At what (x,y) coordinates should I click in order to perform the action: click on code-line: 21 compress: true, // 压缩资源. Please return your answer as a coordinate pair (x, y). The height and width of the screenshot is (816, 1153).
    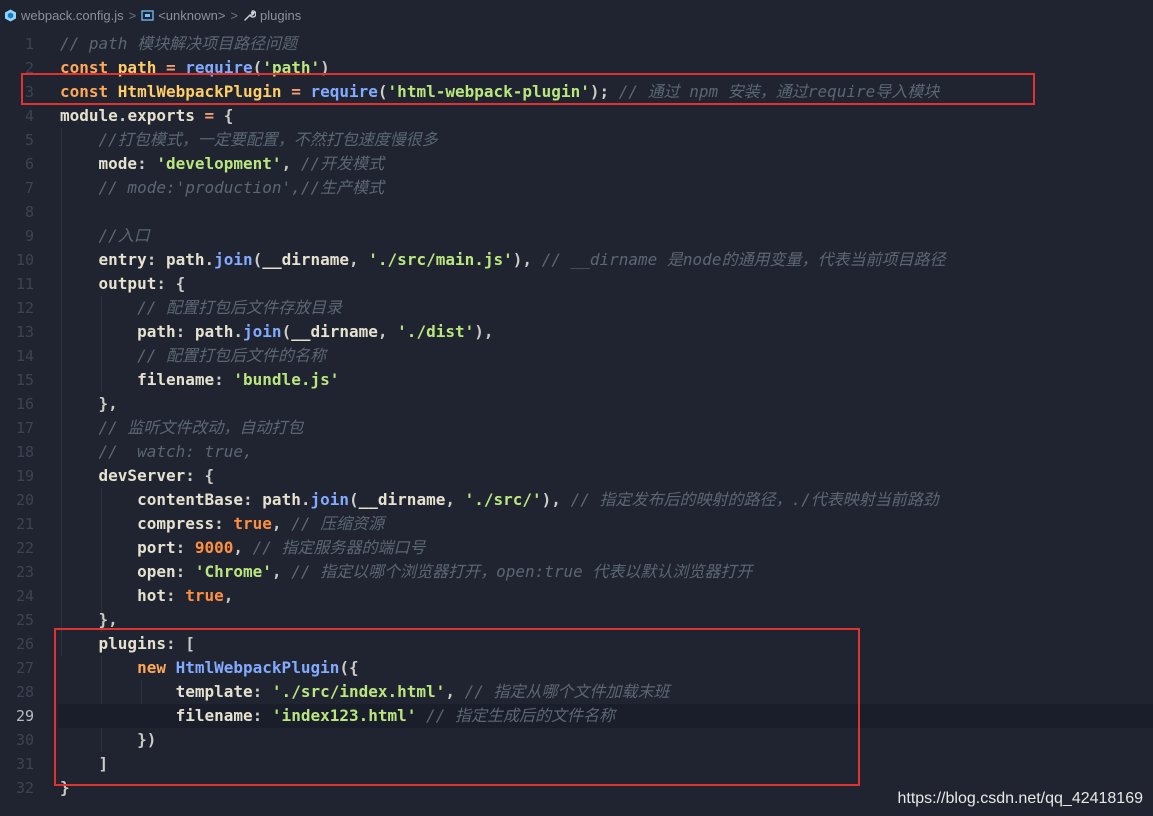
    Looking at the image, I should click on (576, 524).